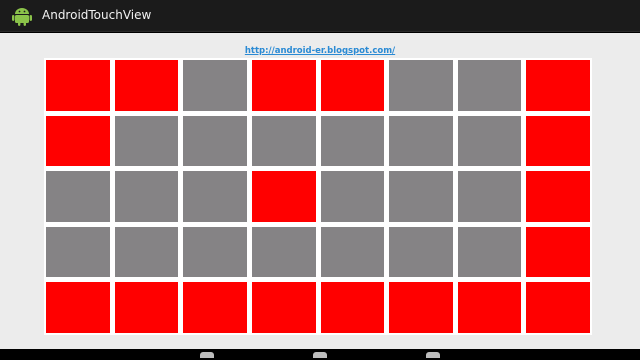 The width and height of the screenshot is (640, 360). What do you see at coordinates (97, 15) in the screenshot?
I see `app-title: AndroidTouchView` at bounding box center [97, 15].